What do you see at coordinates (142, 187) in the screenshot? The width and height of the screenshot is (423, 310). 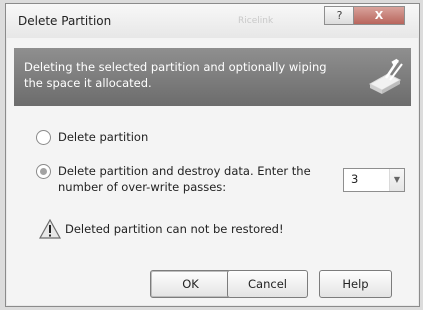 I see `delete-destroy-label-line2: number of over-write passes:` at bounding box center [142, 187].